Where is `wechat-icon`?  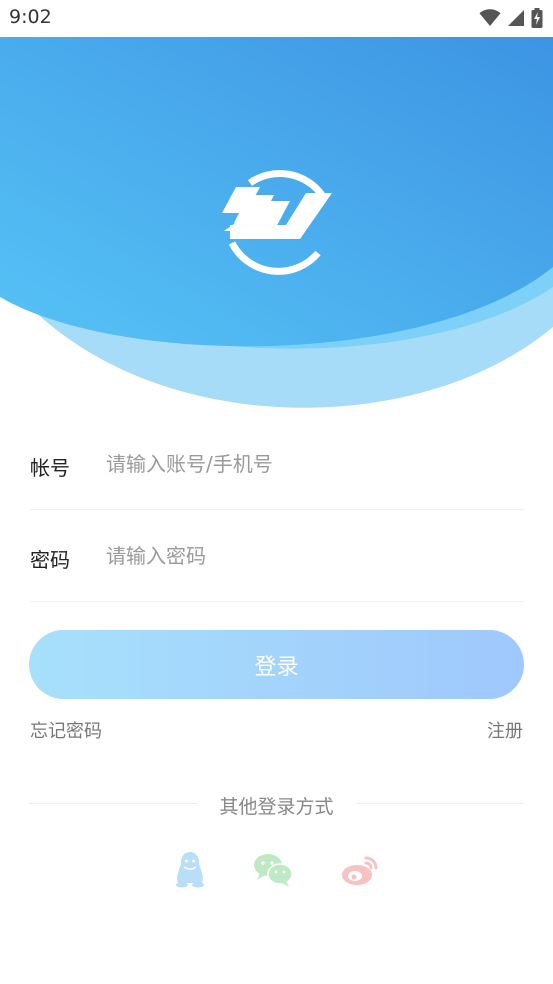 wechat-icon is located at coordinates (273, 870).